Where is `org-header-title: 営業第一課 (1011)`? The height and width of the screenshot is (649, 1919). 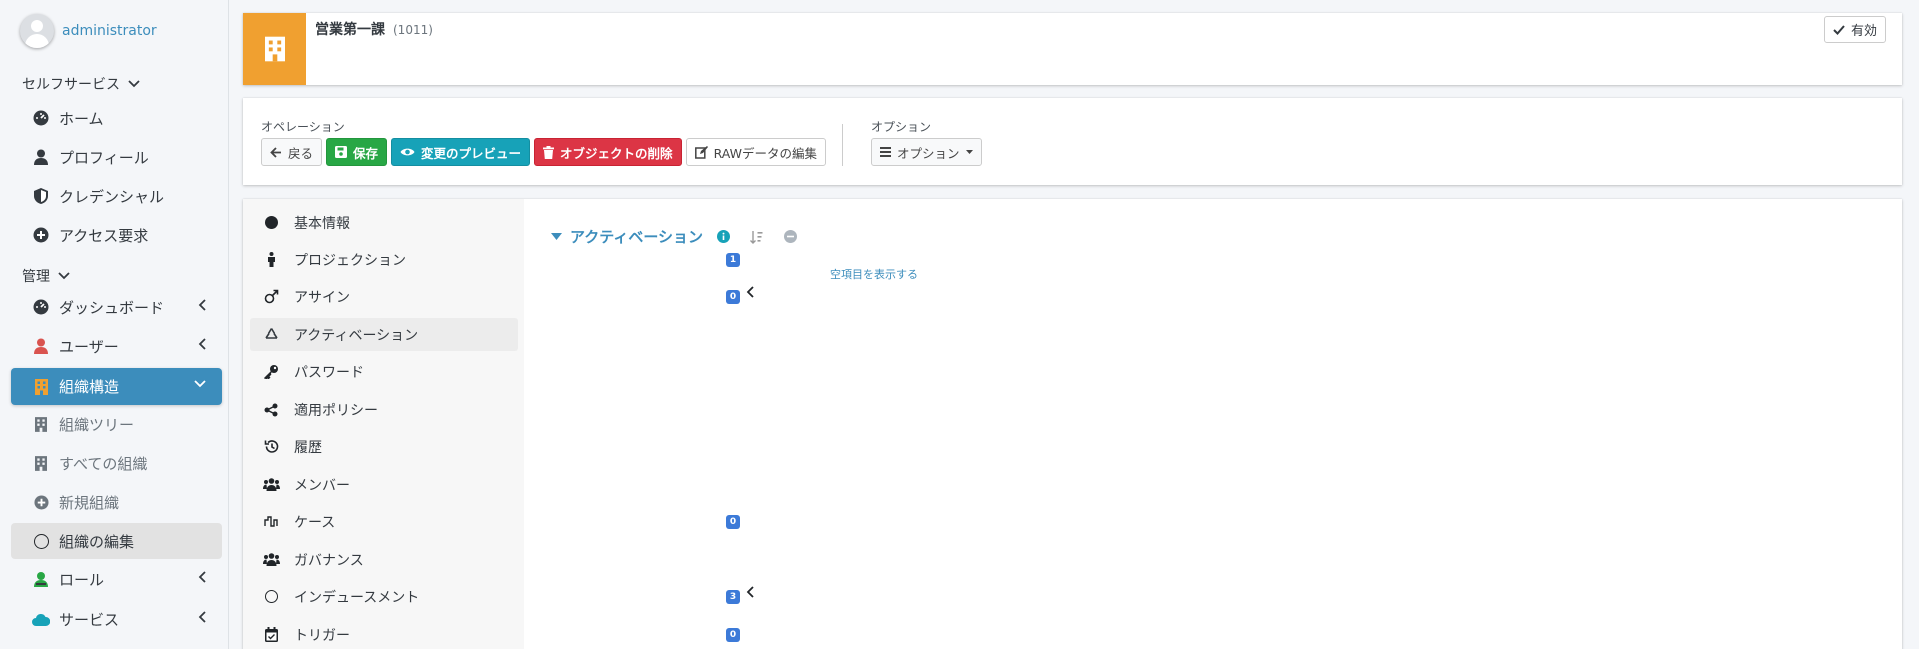
org-header-title: 営業第一課 (1011) is located at coordinates (374, 29).